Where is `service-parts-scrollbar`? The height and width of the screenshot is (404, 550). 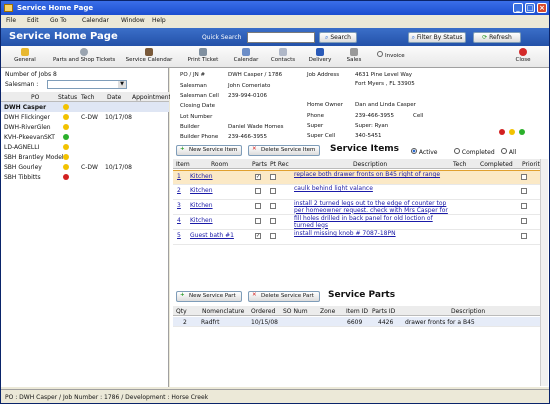 service-parts-scrollbar is located at coordinates (544, 346).